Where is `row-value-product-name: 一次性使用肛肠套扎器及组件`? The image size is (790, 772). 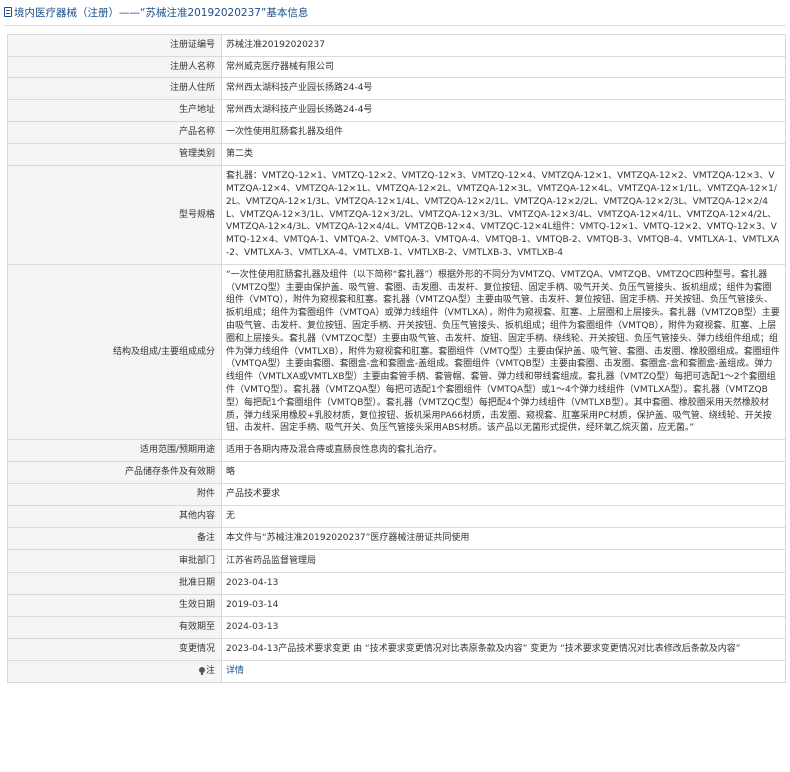
row-value-product-name: 一次性使用肛肠套扎器及组件 is located at coordinates (503, 133).